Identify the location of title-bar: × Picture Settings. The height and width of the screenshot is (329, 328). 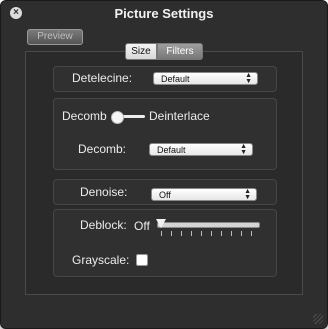
(164, 12).